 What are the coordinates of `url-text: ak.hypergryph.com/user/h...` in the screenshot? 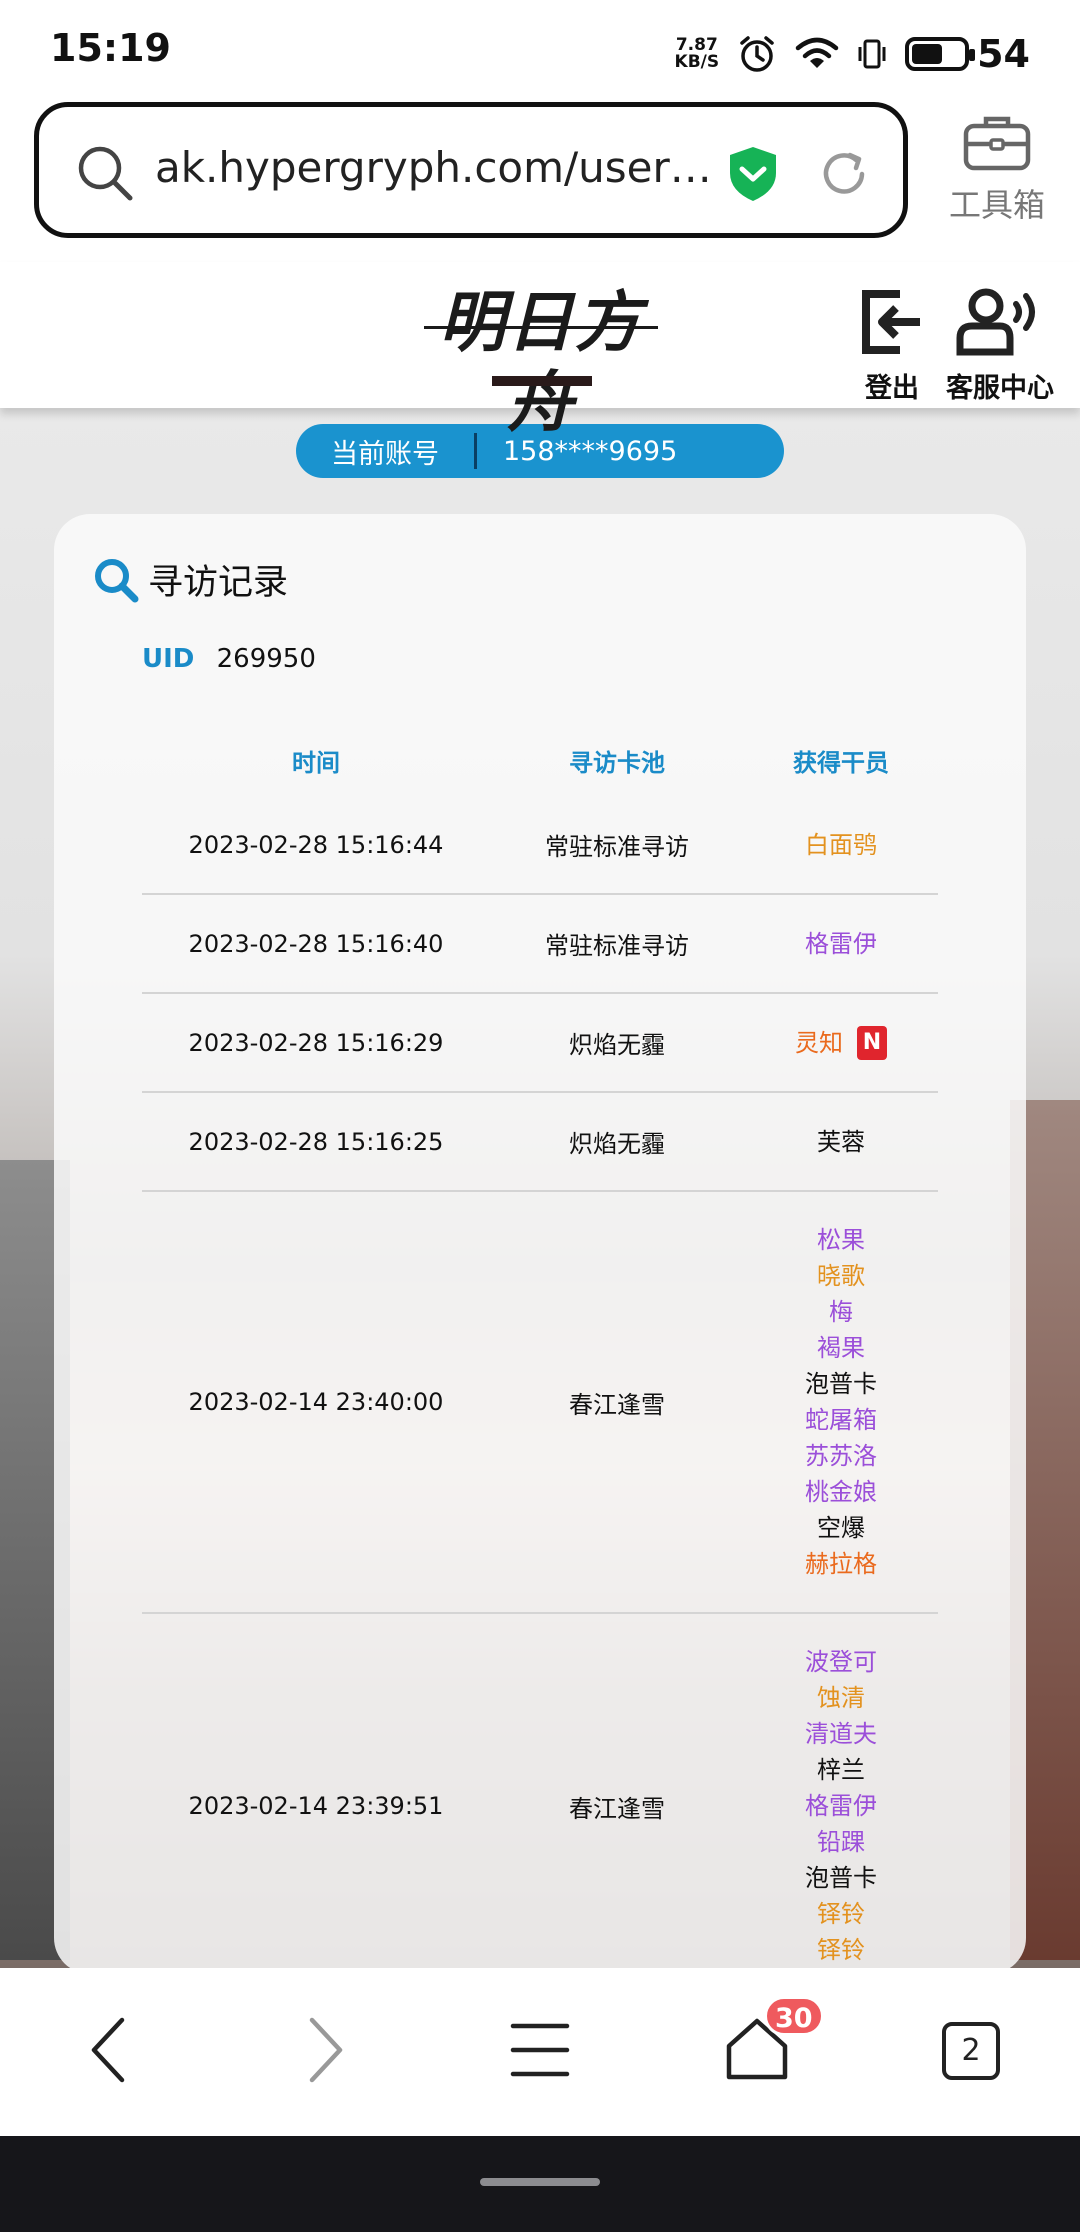 It's located at (435, 167).